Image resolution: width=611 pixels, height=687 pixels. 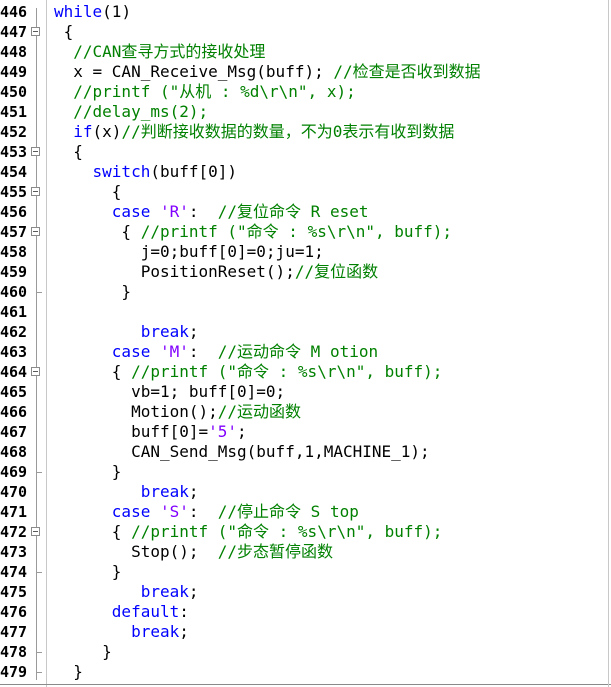 What do you see at coordinates (305, 532) in the screenshot?
I see `code-line: 472 { //printf ("命令 : %s\r\n", buff);` at bounding box center [305, 532].